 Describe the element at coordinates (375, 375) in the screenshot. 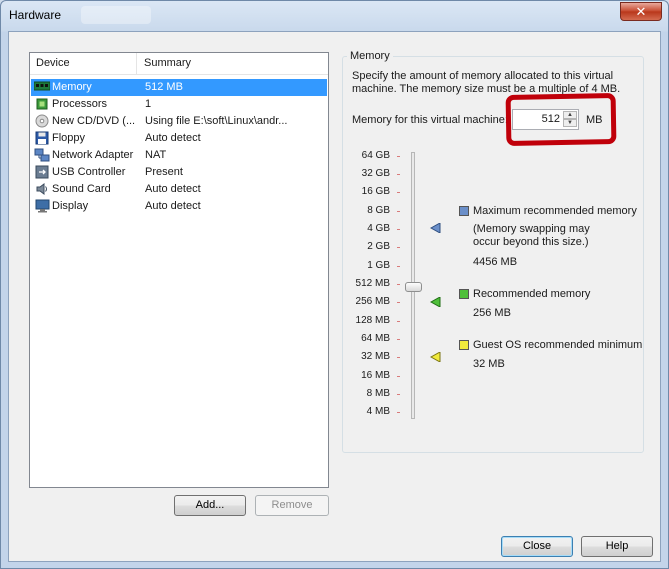

I see `scale-label: 16 MB` at that location.